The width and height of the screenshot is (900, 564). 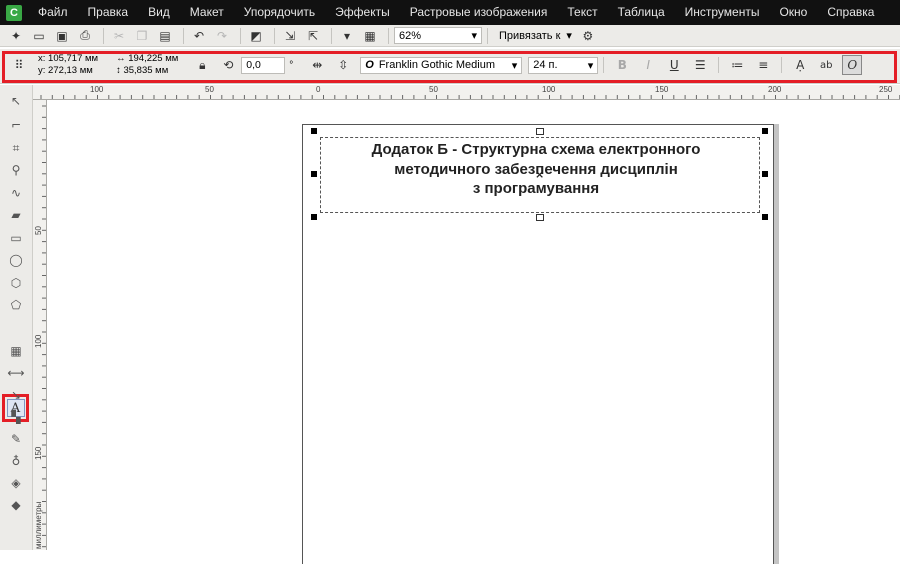 I want to click on font-family-select: O Franklin Gothic Medium ▾, so click(x=441, y=65).